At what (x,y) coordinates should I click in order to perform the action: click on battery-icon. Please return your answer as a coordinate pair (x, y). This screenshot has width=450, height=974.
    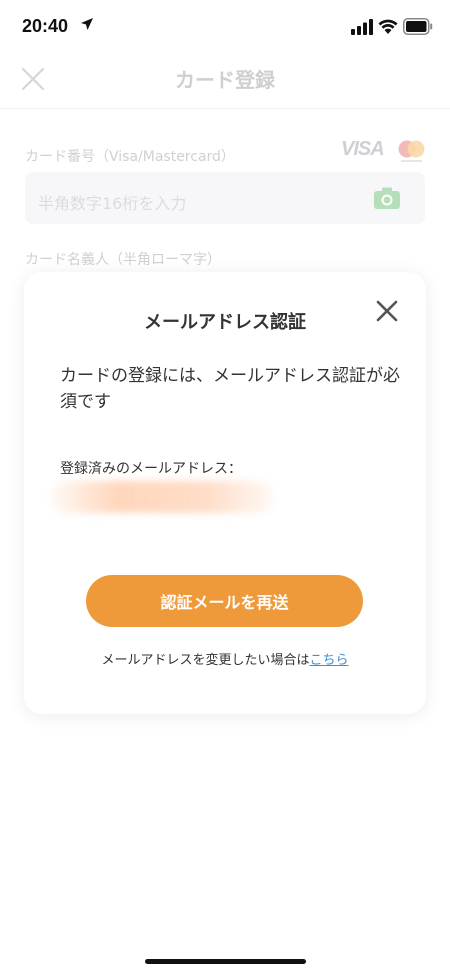
    Looking at the image, I should click on (418, 26).